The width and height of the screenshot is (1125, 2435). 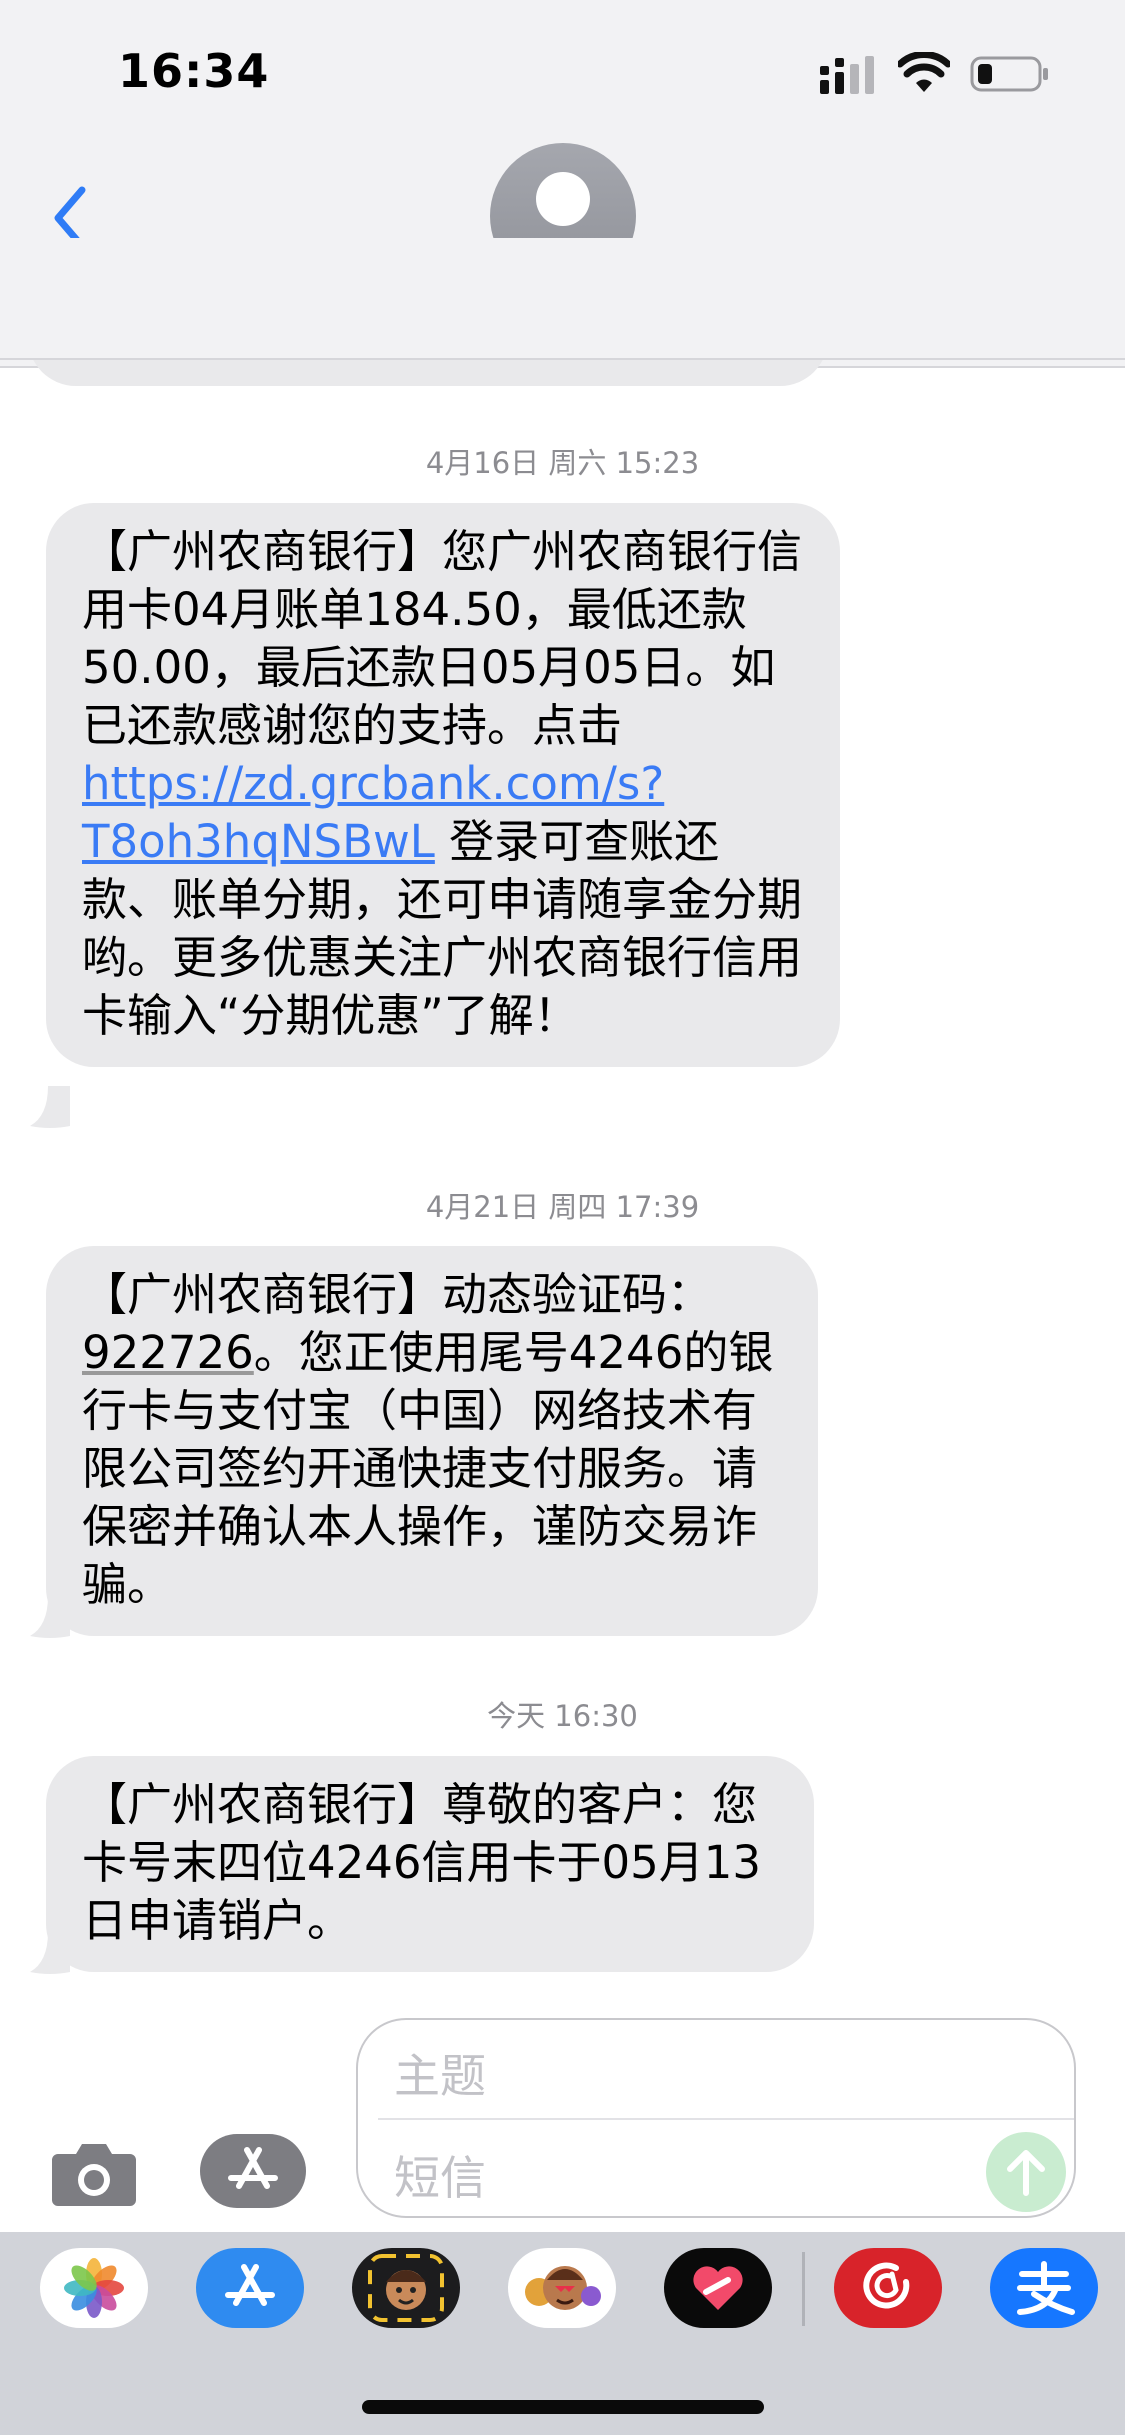 I want to click on camera-icon, so click(x=94, y=2175).